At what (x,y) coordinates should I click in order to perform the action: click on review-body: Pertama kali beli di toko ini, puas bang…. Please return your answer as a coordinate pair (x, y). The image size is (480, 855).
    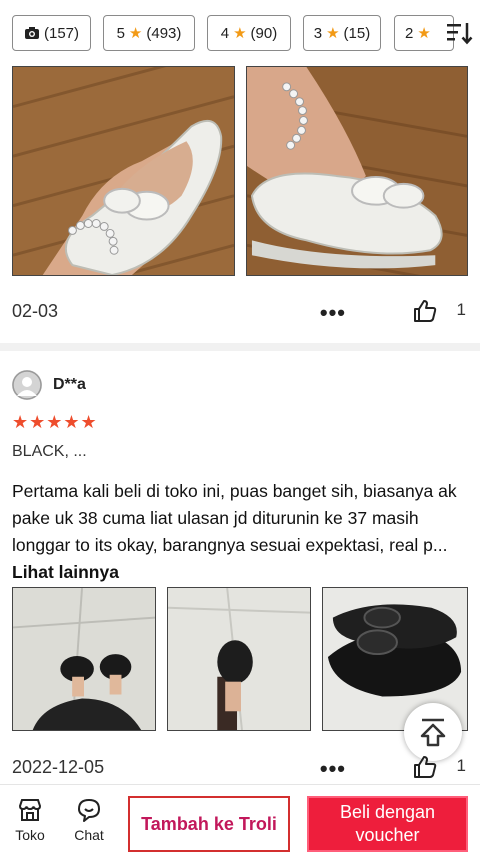
    Looking at the image, I should click on (234, 518).